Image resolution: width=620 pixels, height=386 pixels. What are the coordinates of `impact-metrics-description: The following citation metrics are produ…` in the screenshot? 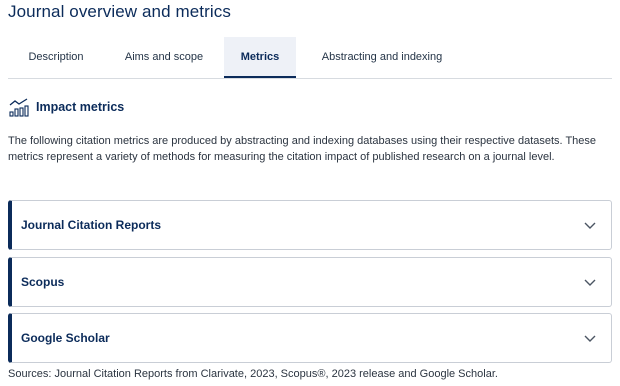 It's located at (302, 149).